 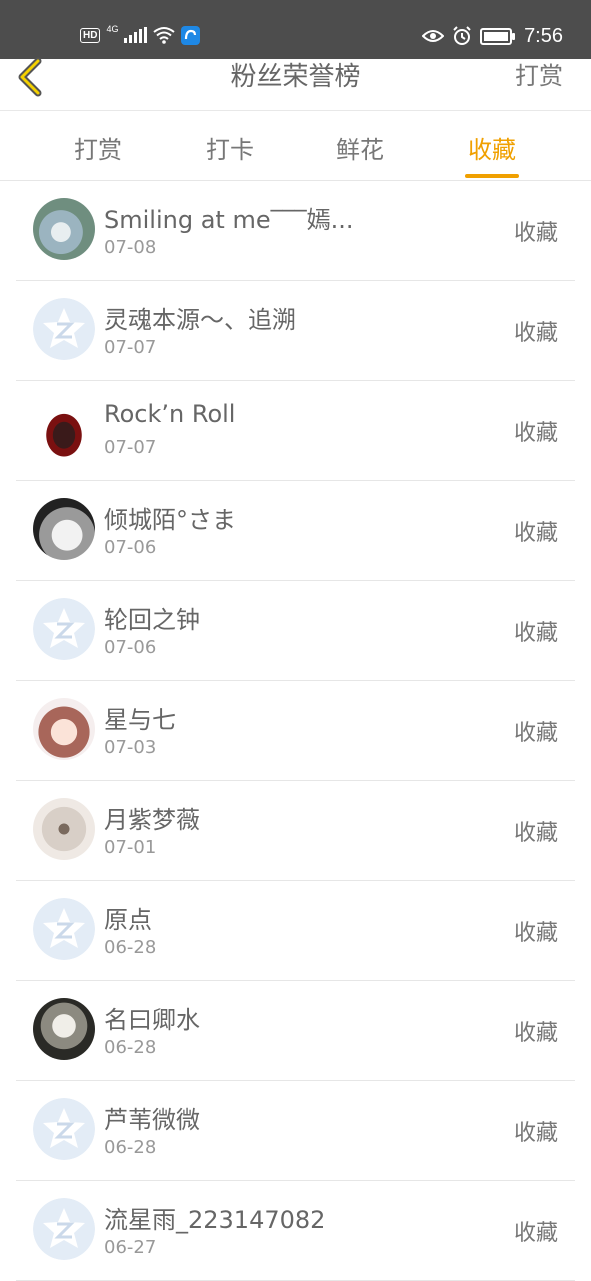 What do you see at coordinates (130, 747) in the screenshot?
I see `fan-date: 07-03` at bounding box center [130, 747].